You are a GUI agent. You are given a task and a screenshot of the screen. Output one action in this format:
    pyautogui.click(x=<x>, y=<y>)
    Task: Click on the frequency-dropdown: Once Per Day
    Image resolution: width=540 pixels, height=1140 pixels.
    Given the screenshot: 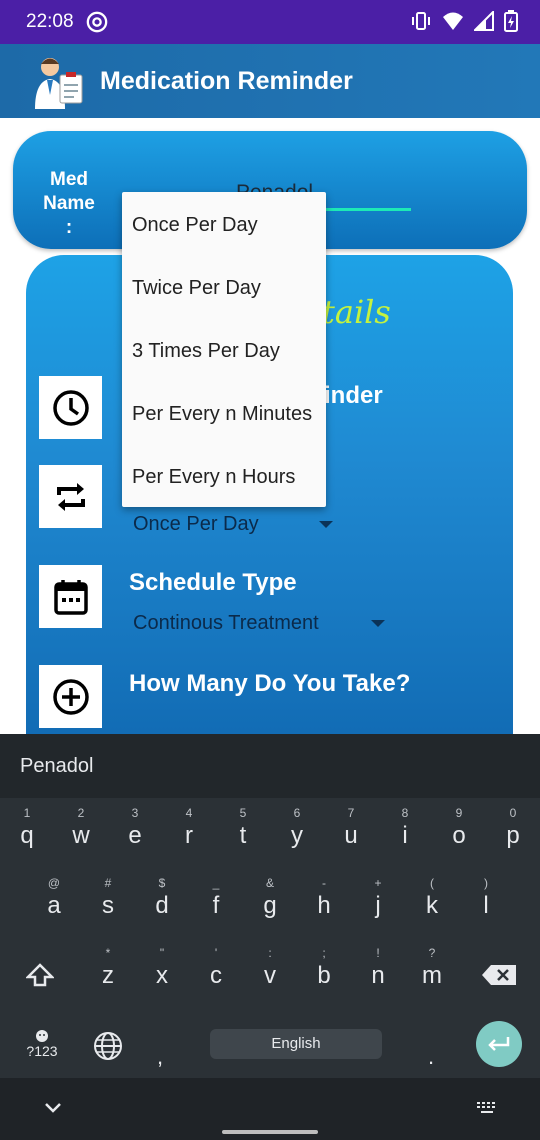 What is the action you would take?
    pyautogui.click(x=233, y=527)
    